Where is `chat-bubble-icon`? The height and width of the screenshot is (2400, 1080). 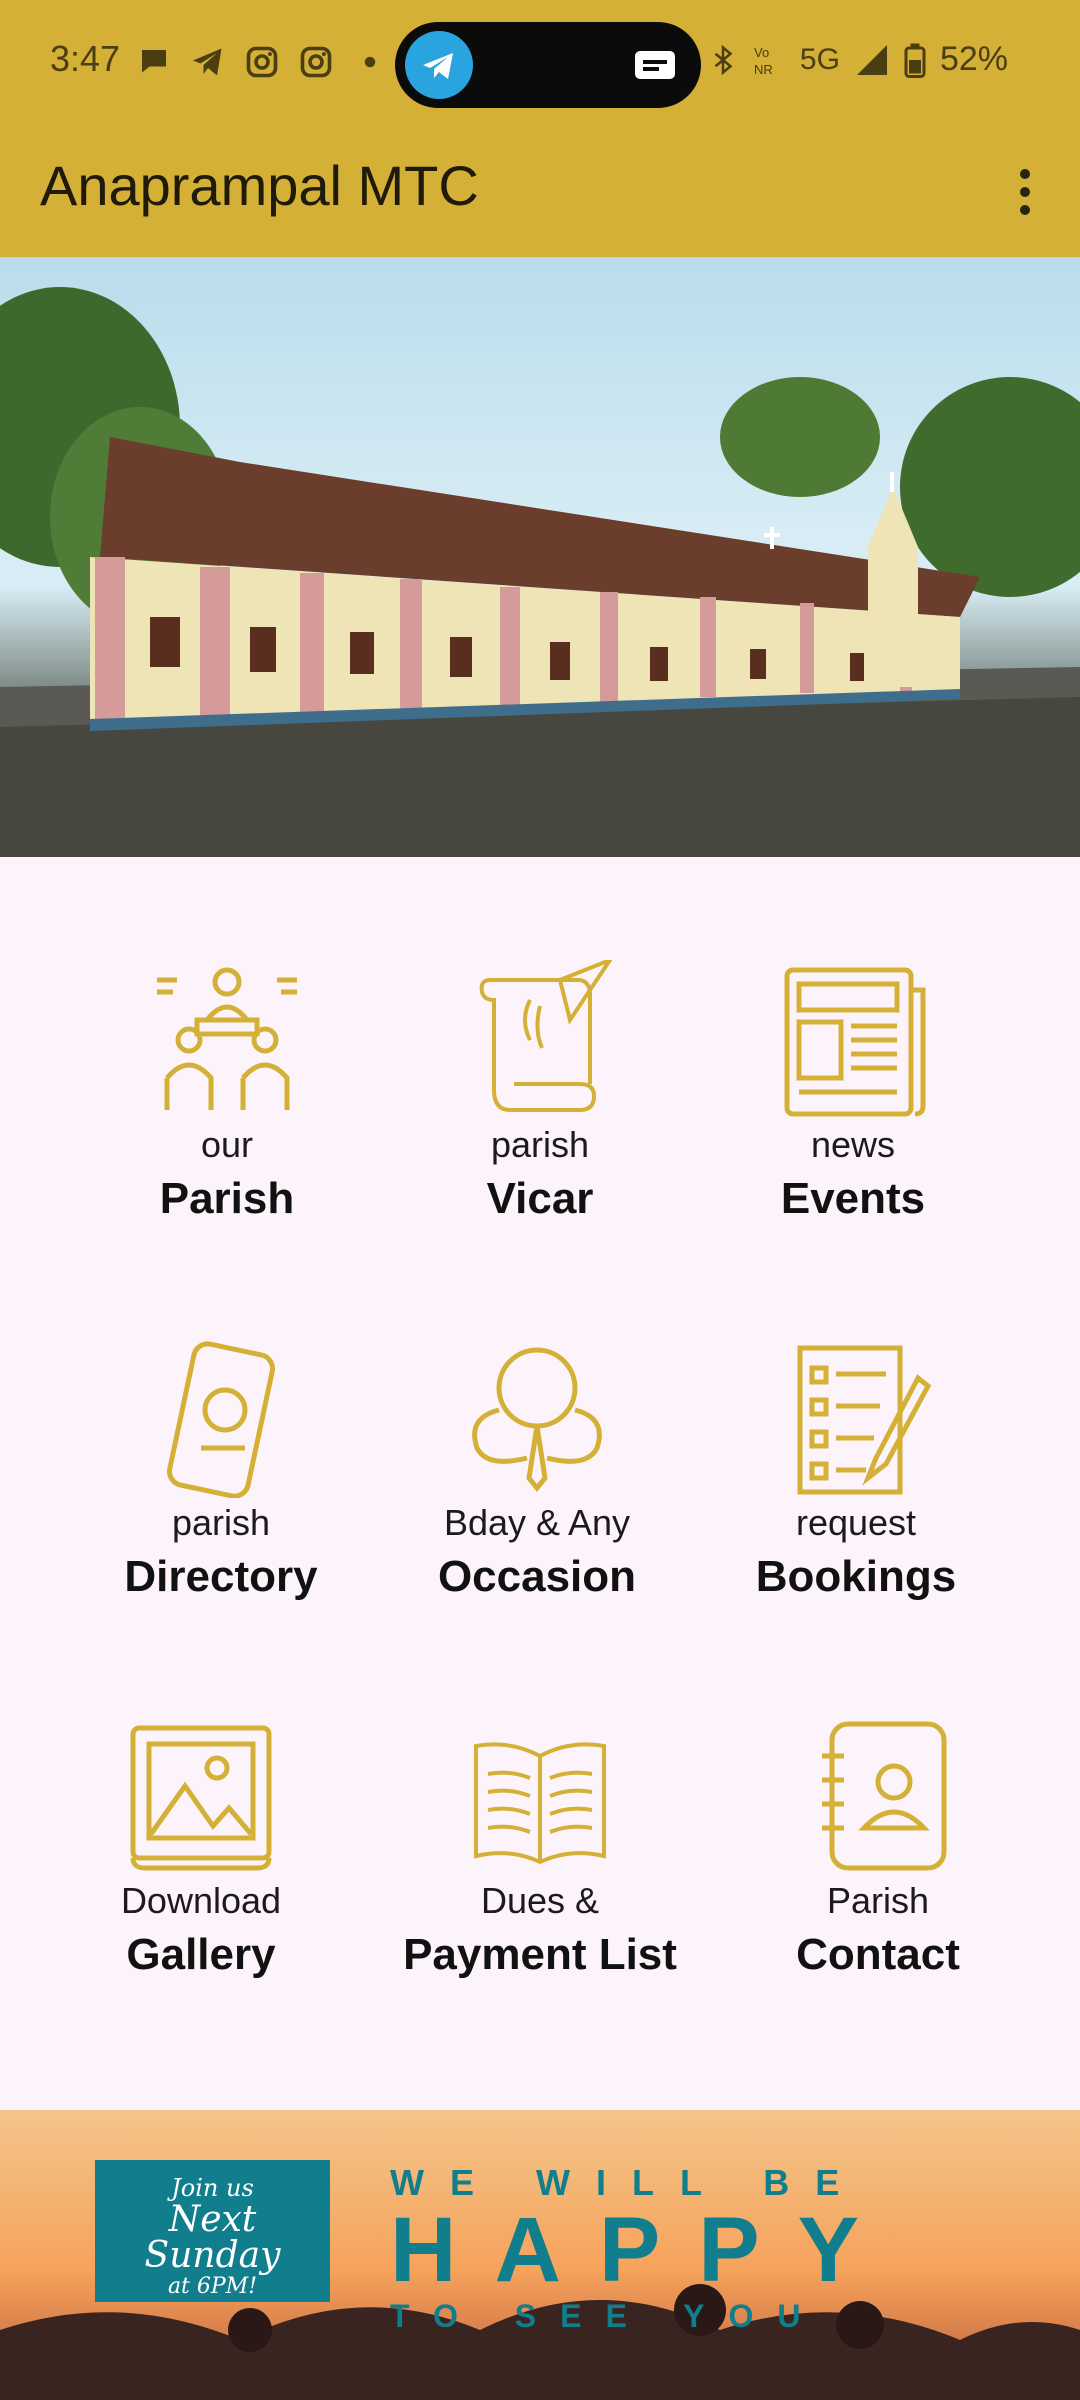
chat-bubble-icon is located at coordinates (154, 62).